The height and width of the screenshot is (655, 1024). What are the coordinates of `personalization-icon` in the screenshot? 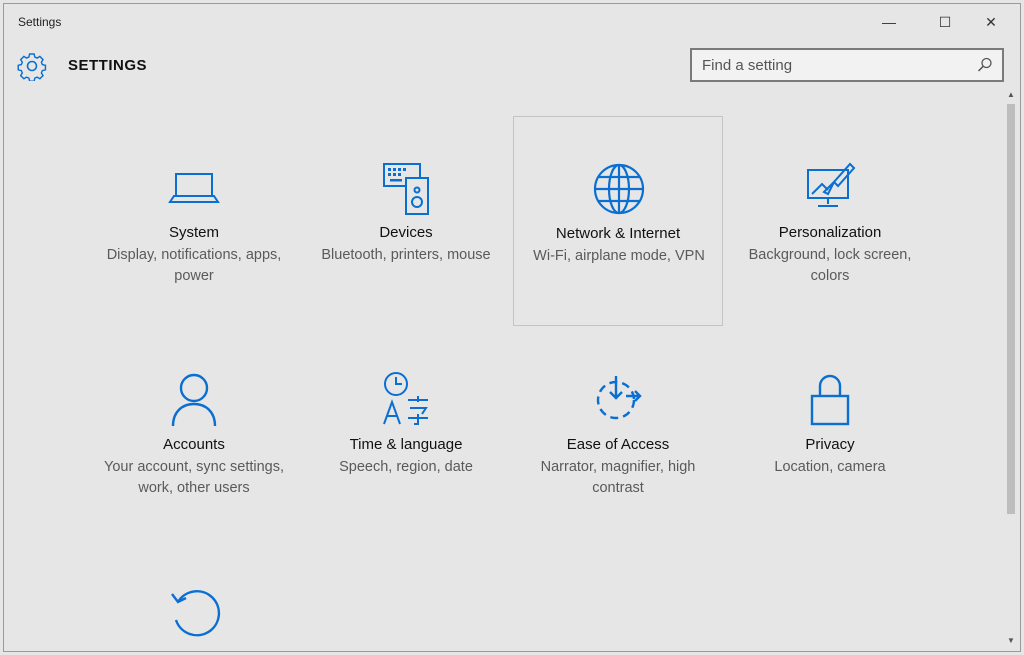 It's located at (830, 186).